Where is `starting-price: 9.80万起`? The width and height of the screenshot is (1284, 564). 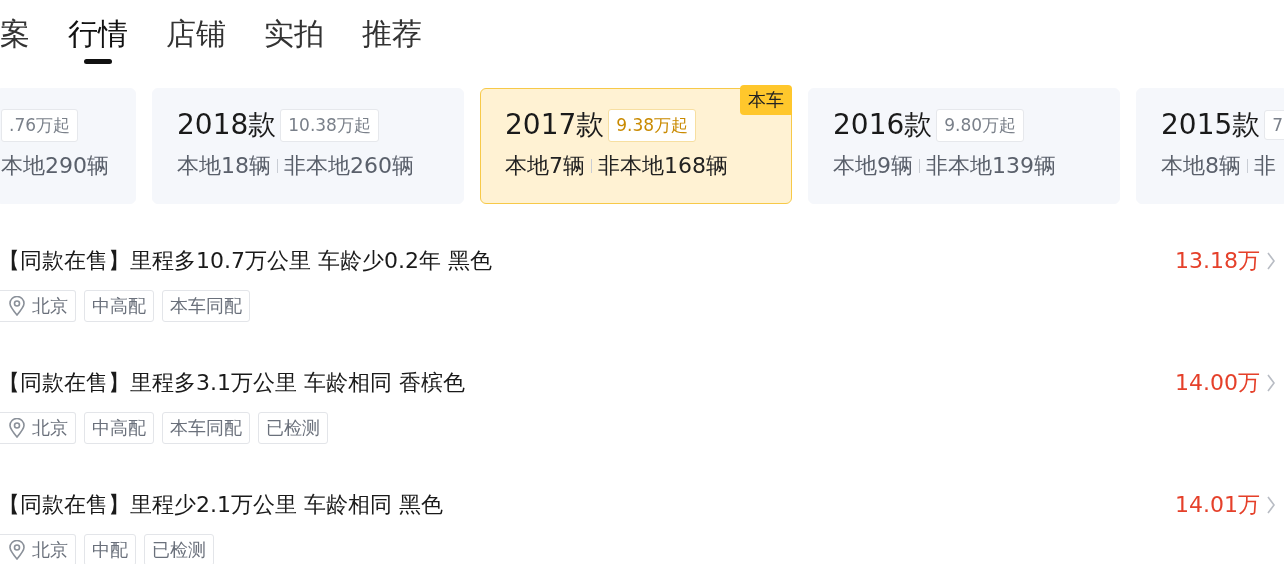 starting-price: 9.80万起 is located at coordinates (980, 125).